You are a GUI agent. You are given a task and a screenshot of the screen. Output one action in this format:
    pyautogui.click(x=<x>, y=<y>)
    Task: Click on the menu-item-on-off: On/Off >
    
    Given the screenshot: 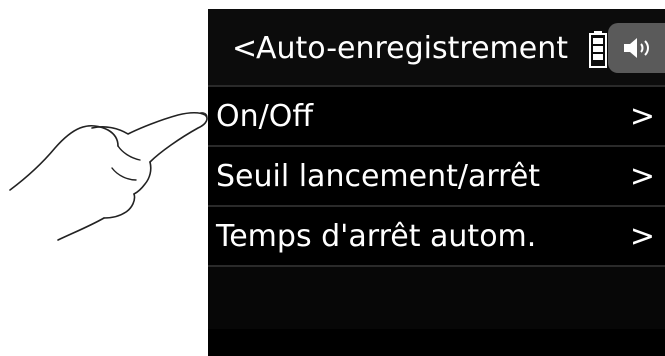 What is the action you would take?
    pyautogui.click(x=436, y=117)
    